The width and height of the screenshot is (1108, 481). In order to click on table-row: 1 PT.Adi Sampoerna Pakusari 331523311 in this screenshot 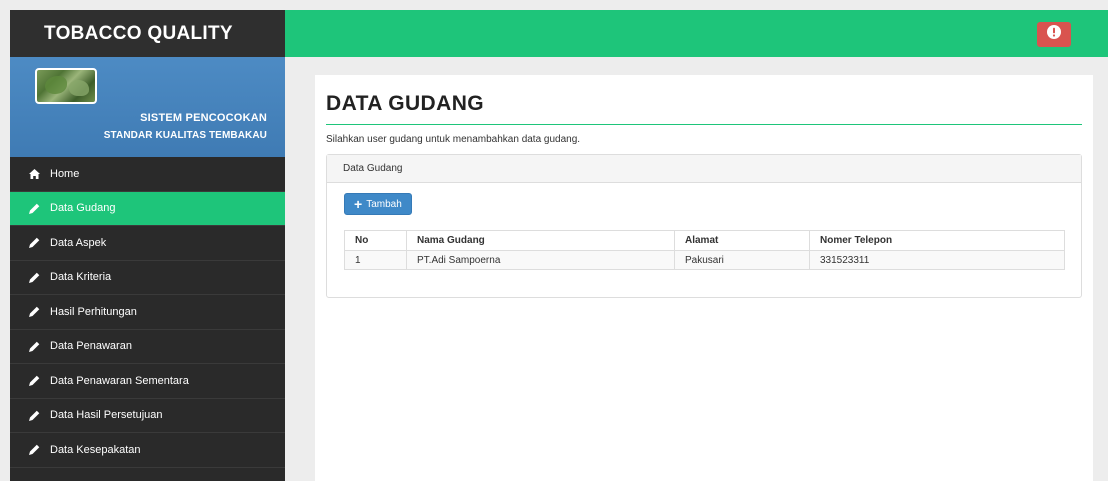, I will do `click(704, 260)`.